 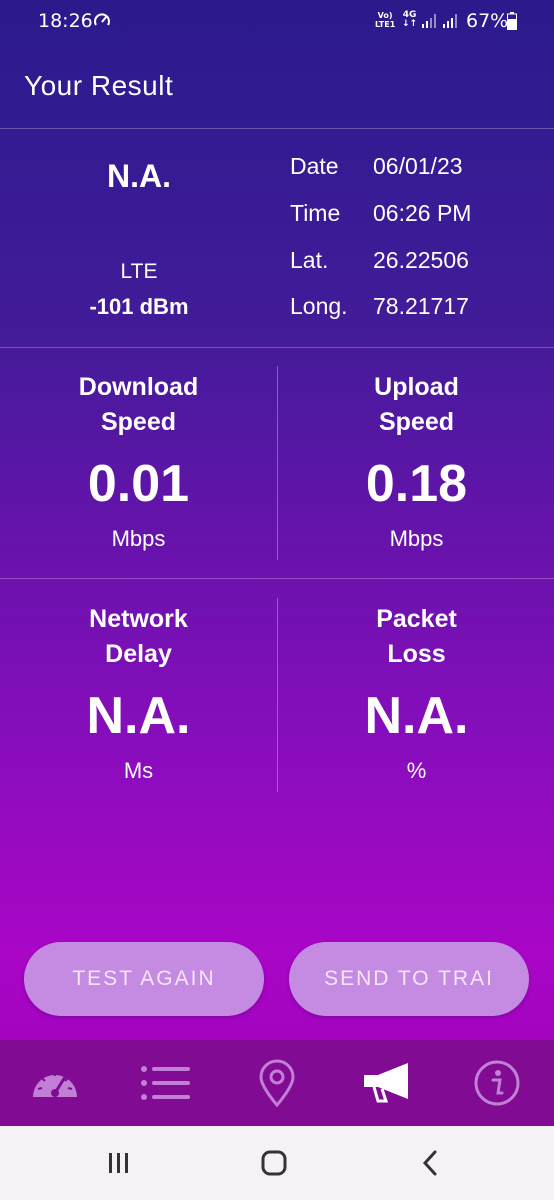 What do you see at coordinates (431, 1163) in the screenshot?
I see `back-icon` at bounding box center [431, 1163].